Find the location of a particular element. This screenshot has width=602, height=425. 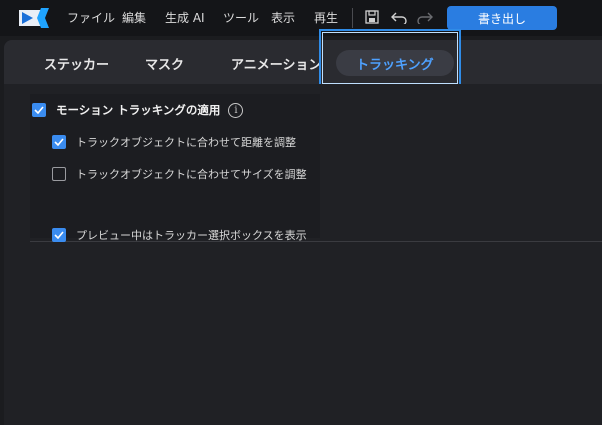

show-tracker-box-checkbox is located at coordinates (59, 235).